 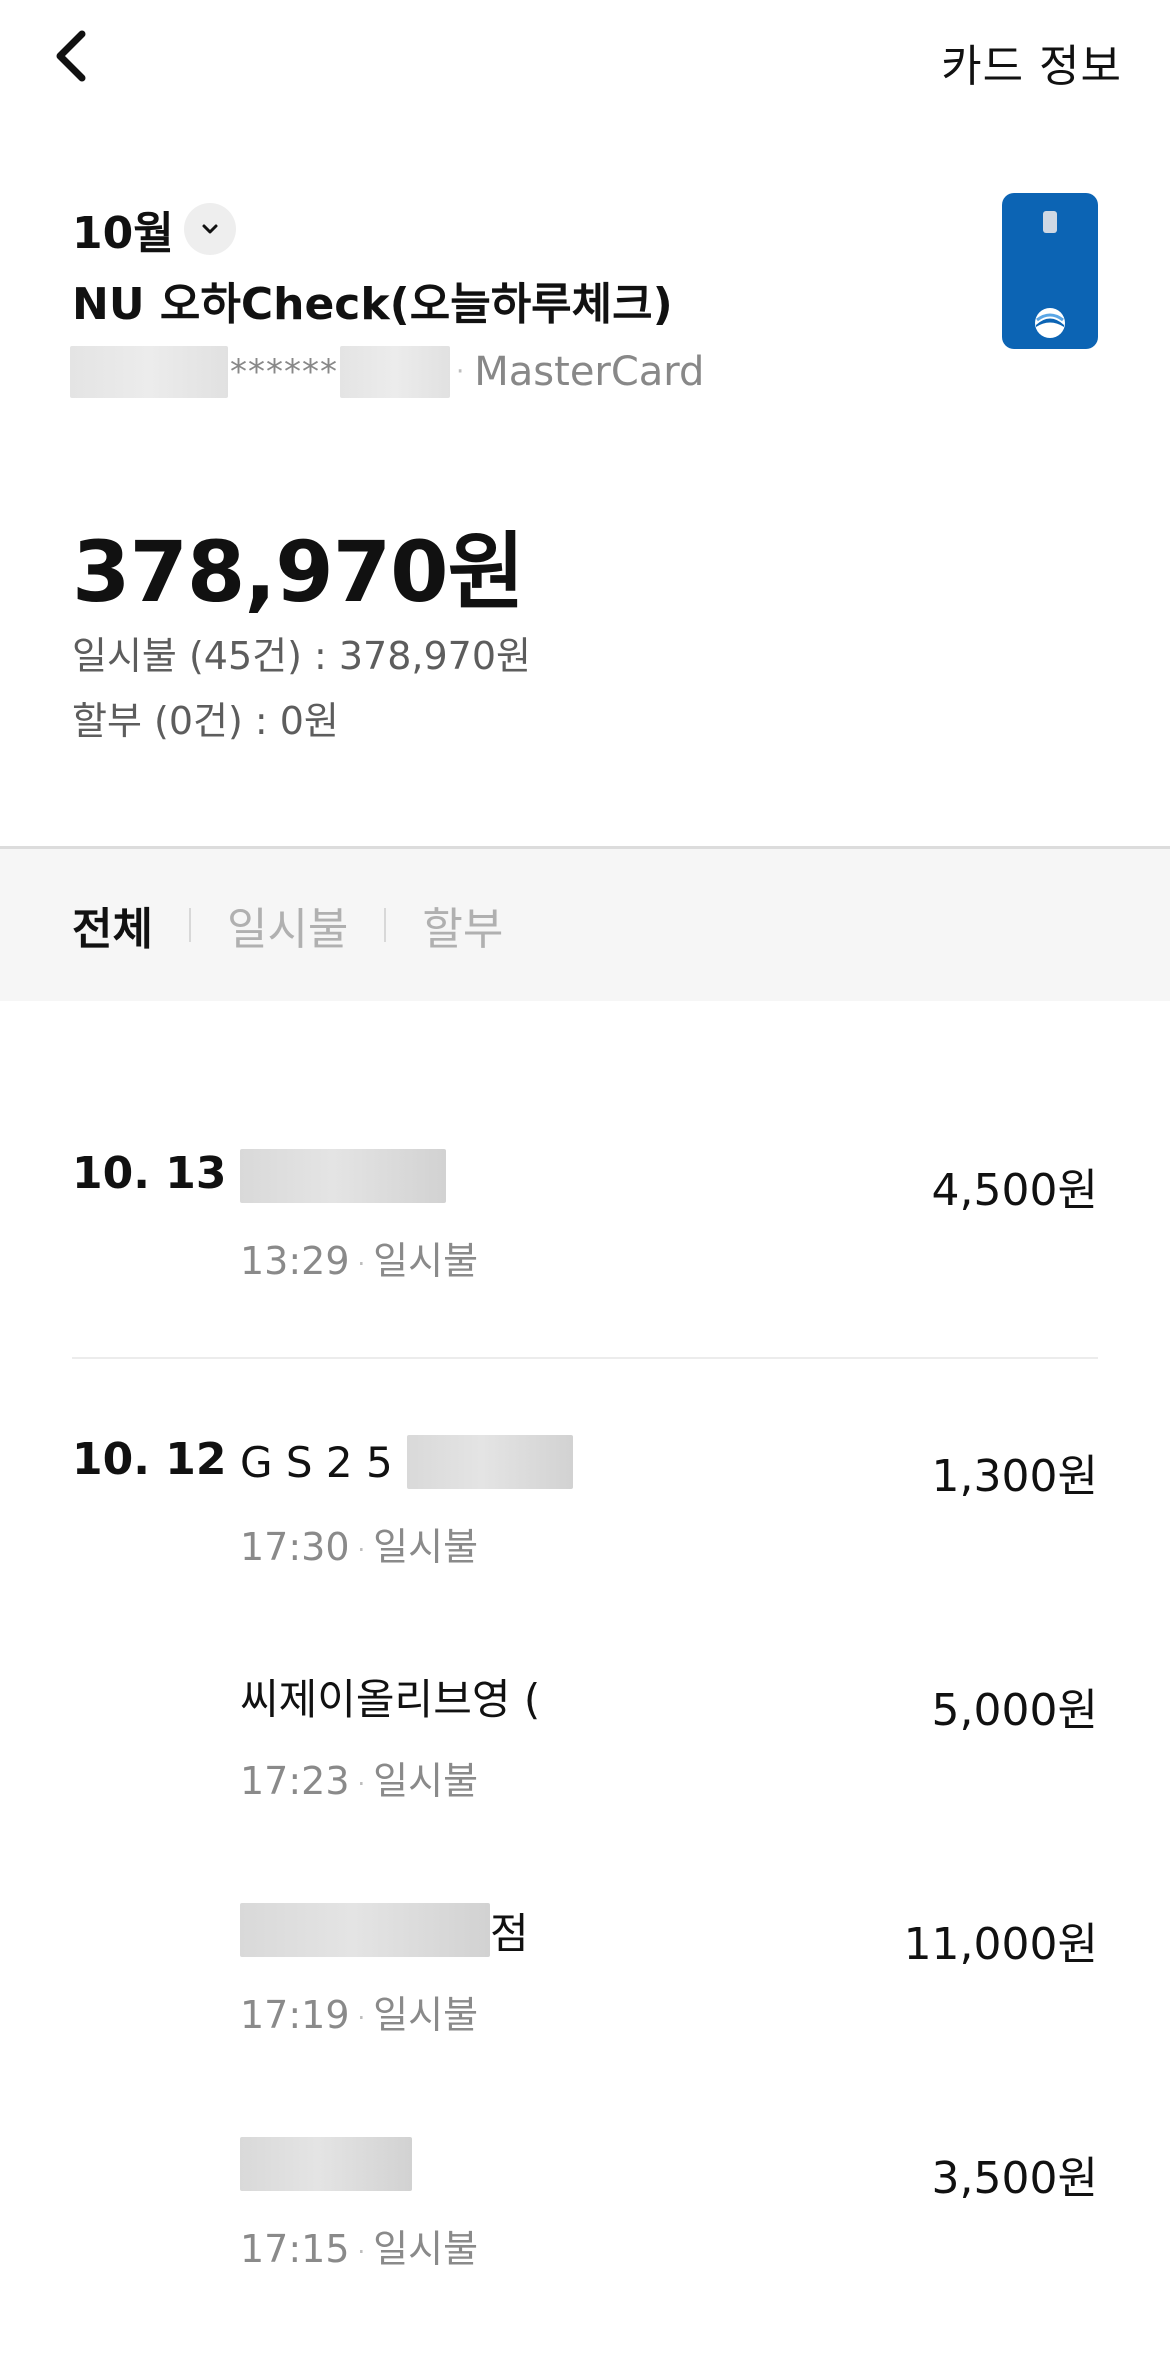 I want to click on transaction-meta: 17:19 · 일시불, so click(x=359, y=2015).